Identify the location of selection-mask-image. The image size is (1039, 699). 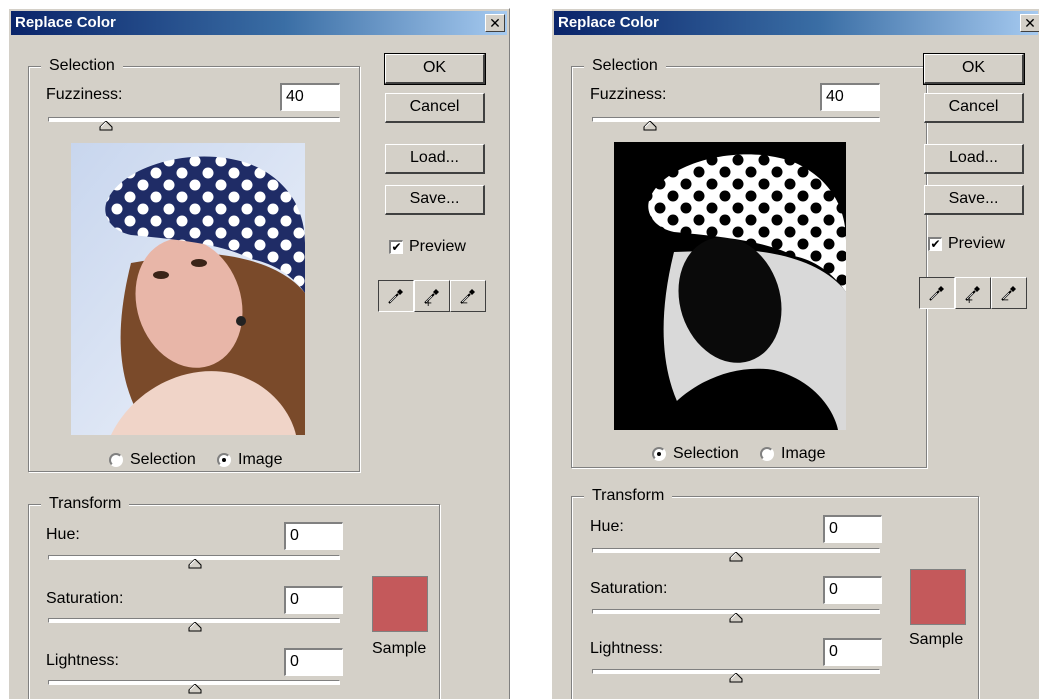
(730, 286).